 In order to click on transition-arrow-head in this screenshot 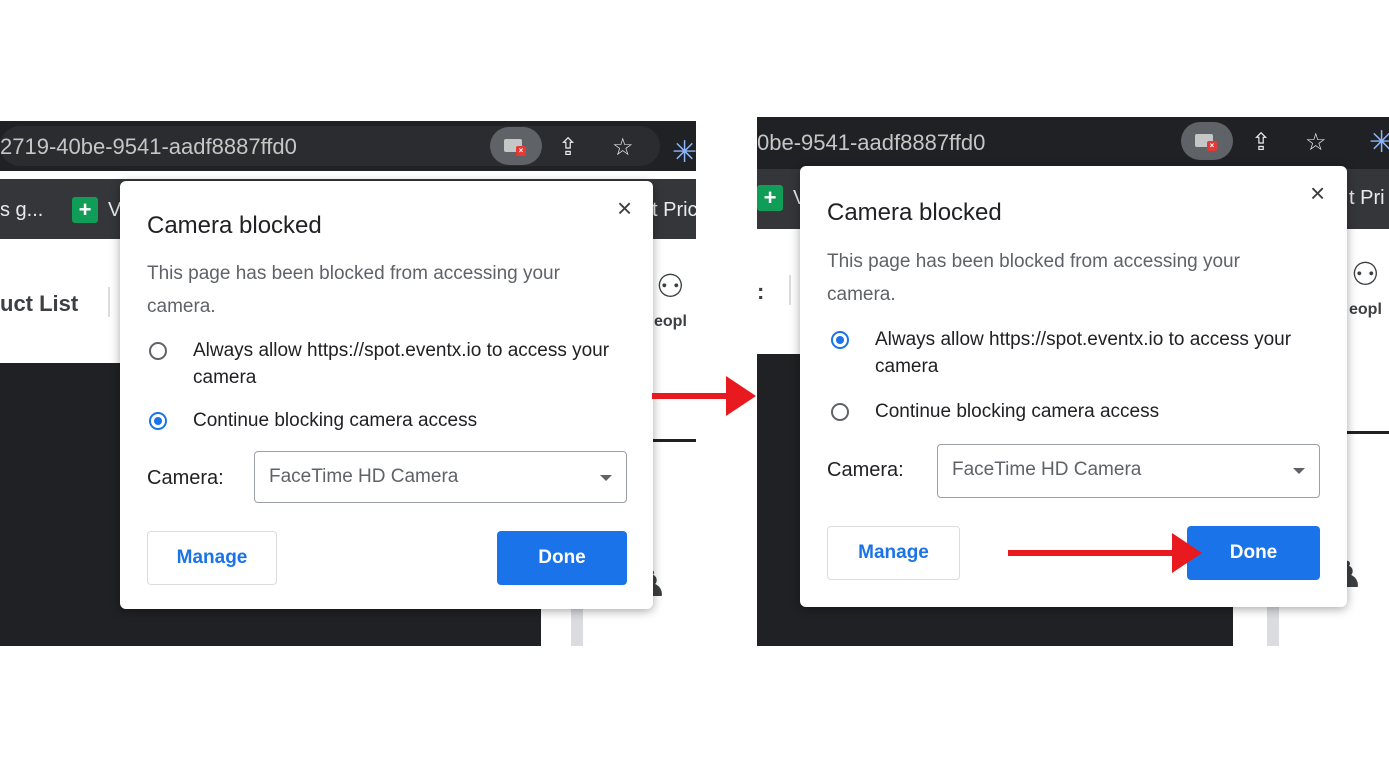, I will do `click(741, 396)`.